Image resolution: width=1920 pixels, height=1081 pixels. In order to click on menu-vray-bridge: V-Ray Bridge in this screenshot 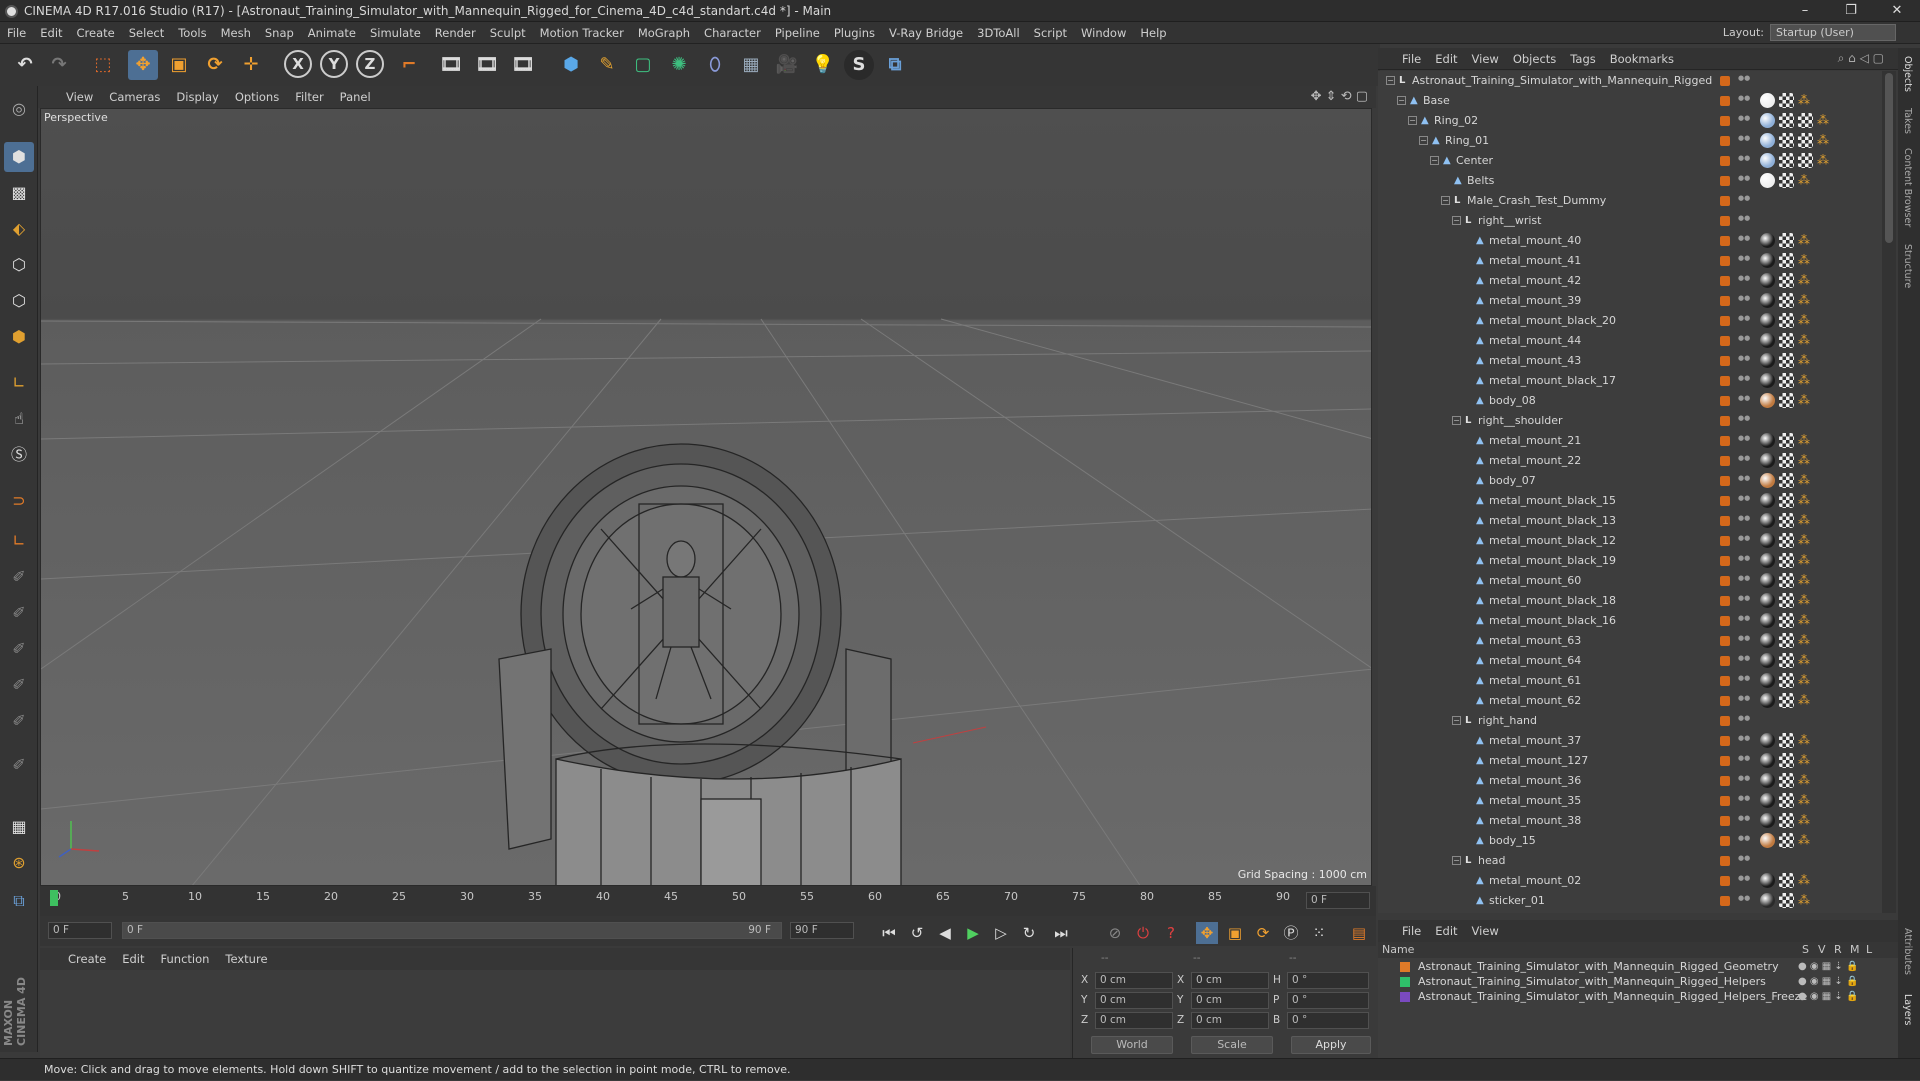, I will do `click(926, 33)`.